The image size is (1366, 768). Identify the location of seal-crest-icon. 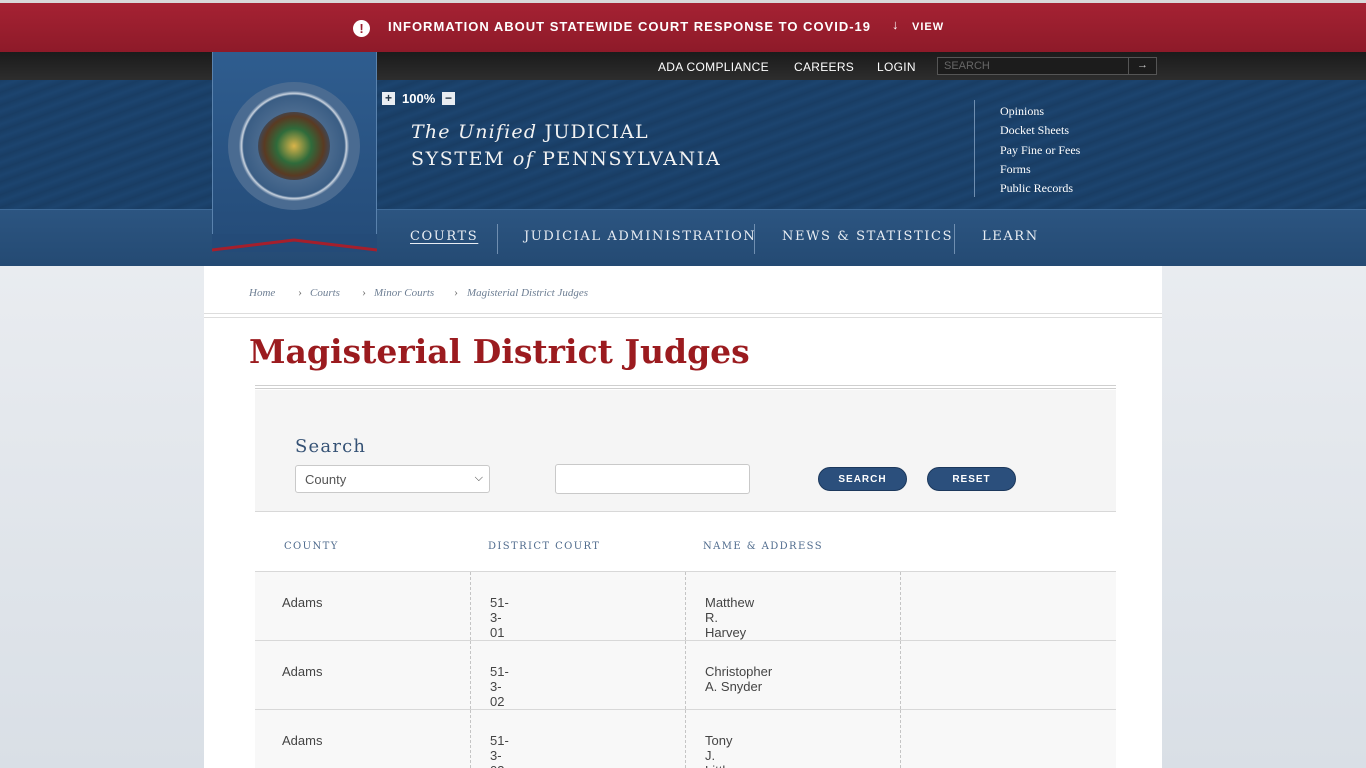
(294, 146).